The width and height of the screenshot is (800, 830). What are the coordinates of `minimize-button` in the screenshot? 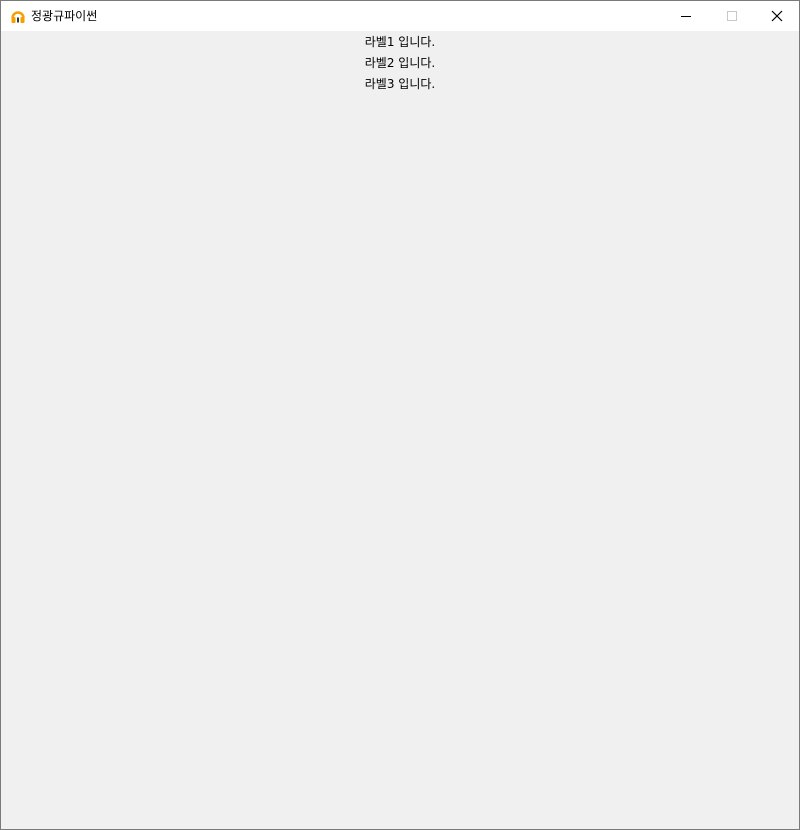 It's located at (686, 16).